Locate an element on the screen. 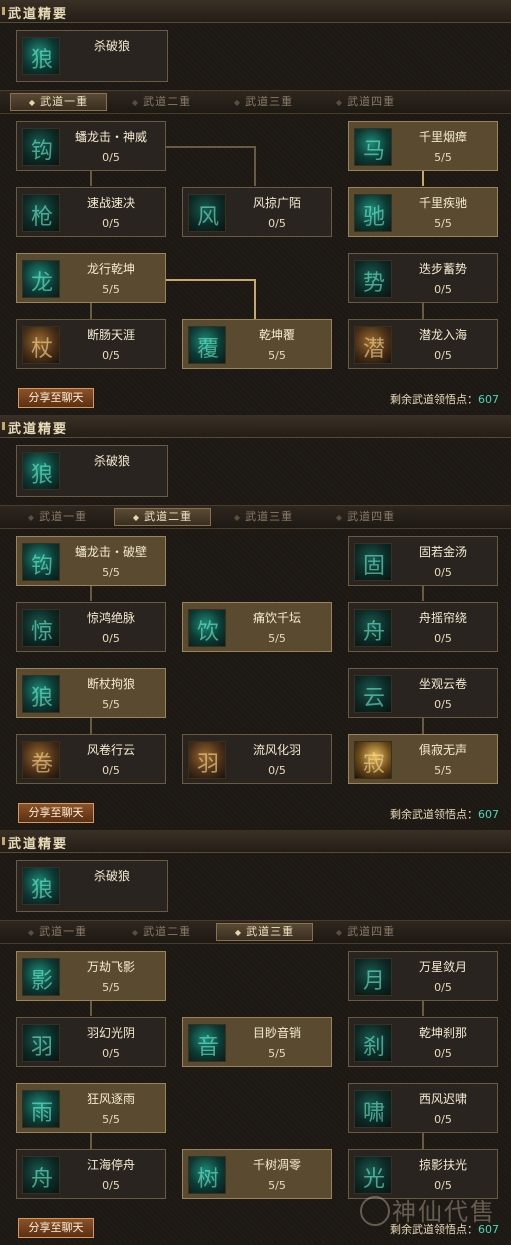 The width and height of the screenshot is (511, 1245). skill-node: 树 千树凋零 5/5 is located at coordinates (257, 1174).